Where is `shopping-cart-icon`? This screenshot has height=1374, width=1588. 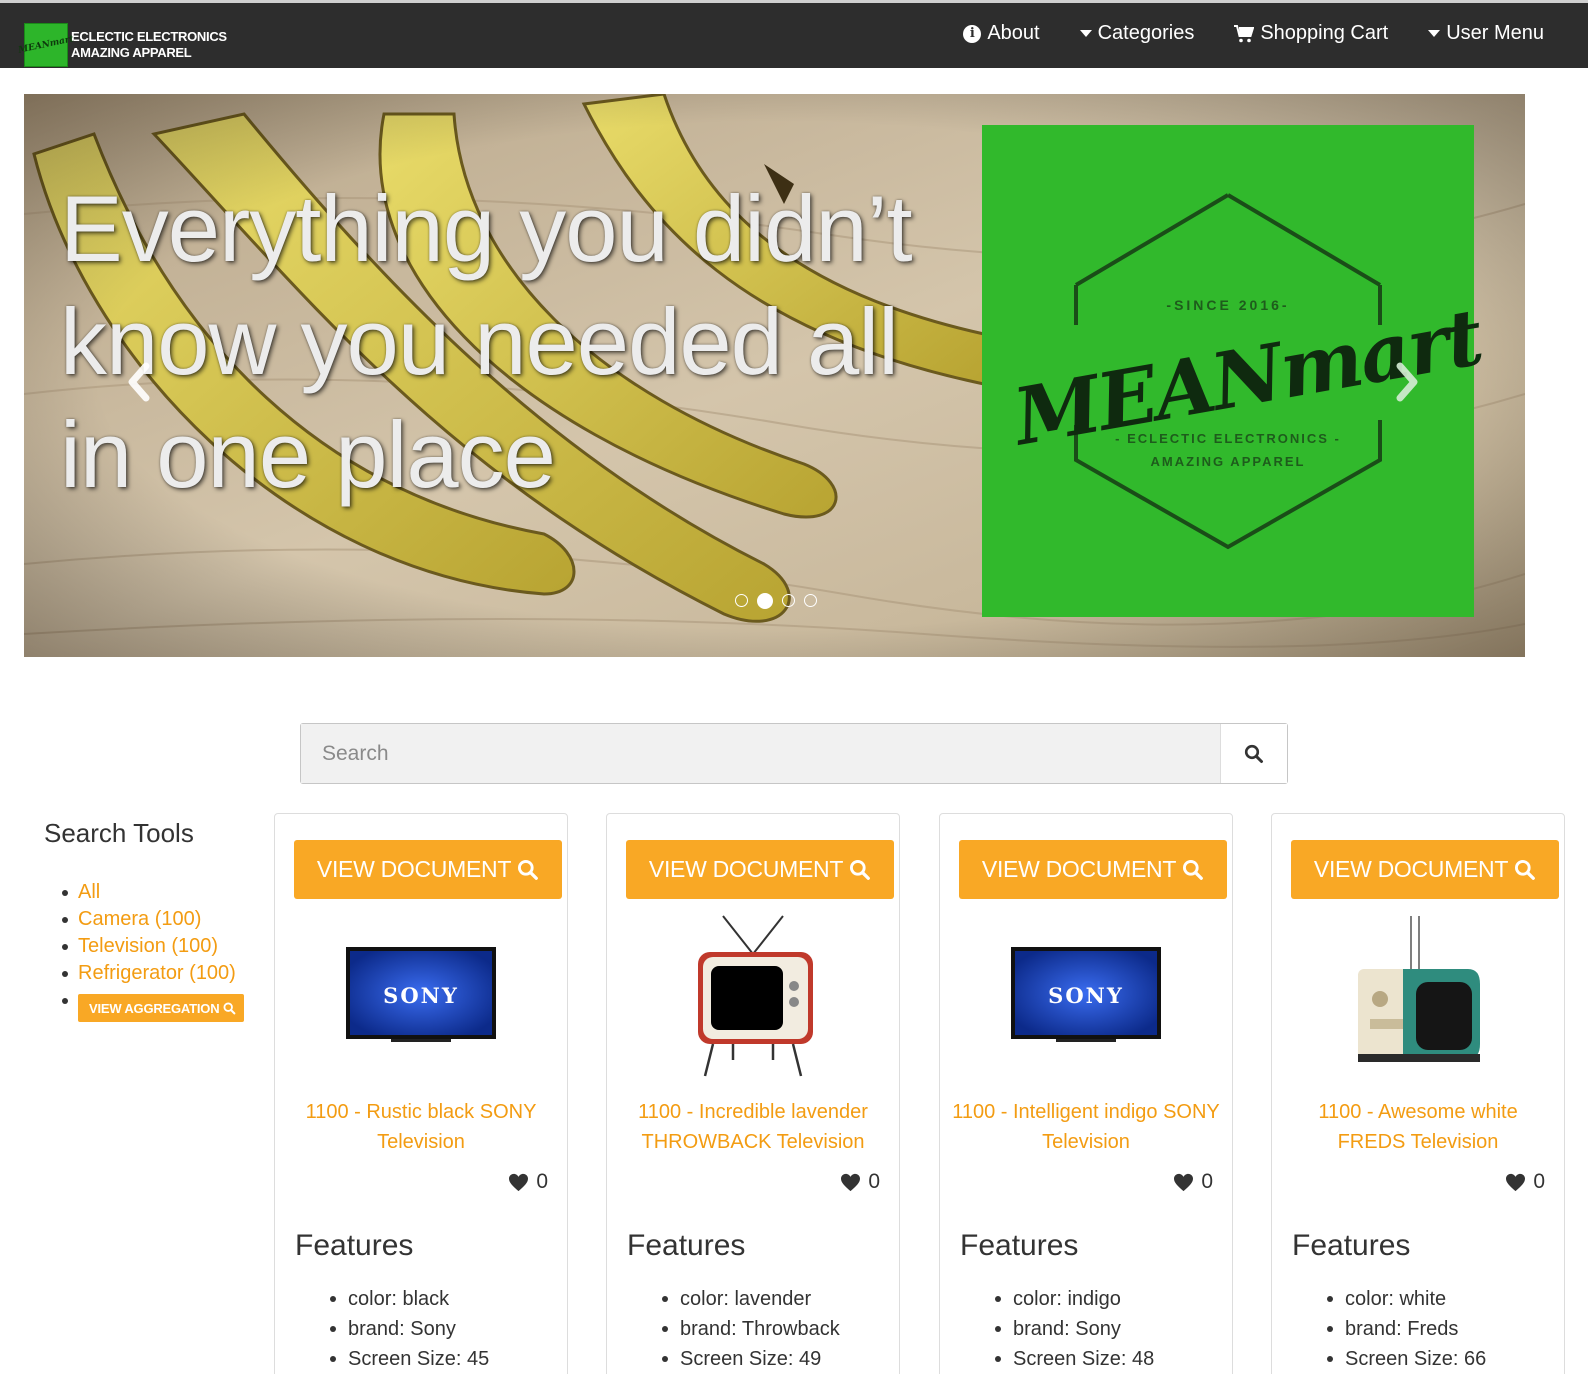 shopping-cart-icon is located at coordinates (1244, 33).